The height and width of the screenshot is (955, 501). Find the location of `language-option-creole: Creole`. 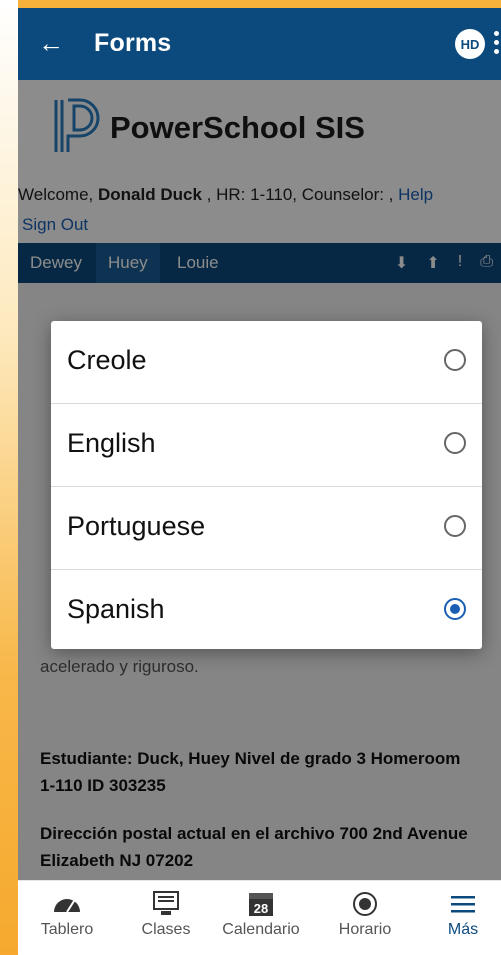

language-option-creole: Creole is located at coordinates (266, 362).